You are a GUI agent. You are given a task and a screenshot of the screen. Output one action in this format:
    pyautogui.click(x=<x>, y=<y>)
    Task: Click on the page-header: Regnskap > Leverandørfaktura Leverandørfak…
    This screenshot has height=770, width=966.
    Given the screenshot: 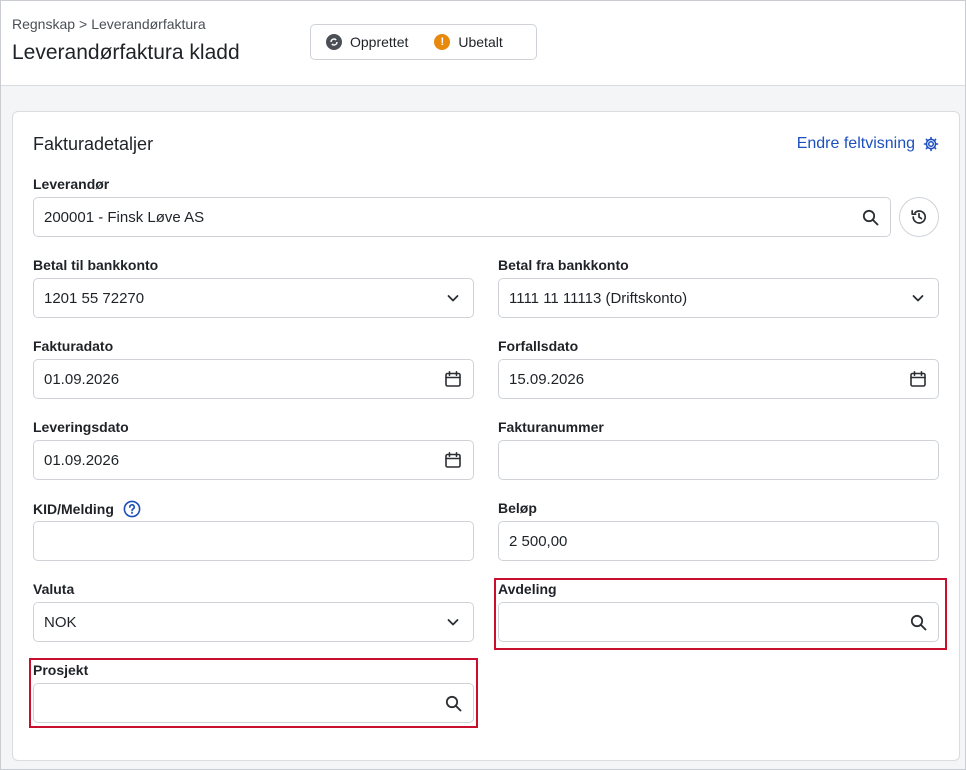 What is the action you would take?
    pyautogui.click(x=483, y=43)
    